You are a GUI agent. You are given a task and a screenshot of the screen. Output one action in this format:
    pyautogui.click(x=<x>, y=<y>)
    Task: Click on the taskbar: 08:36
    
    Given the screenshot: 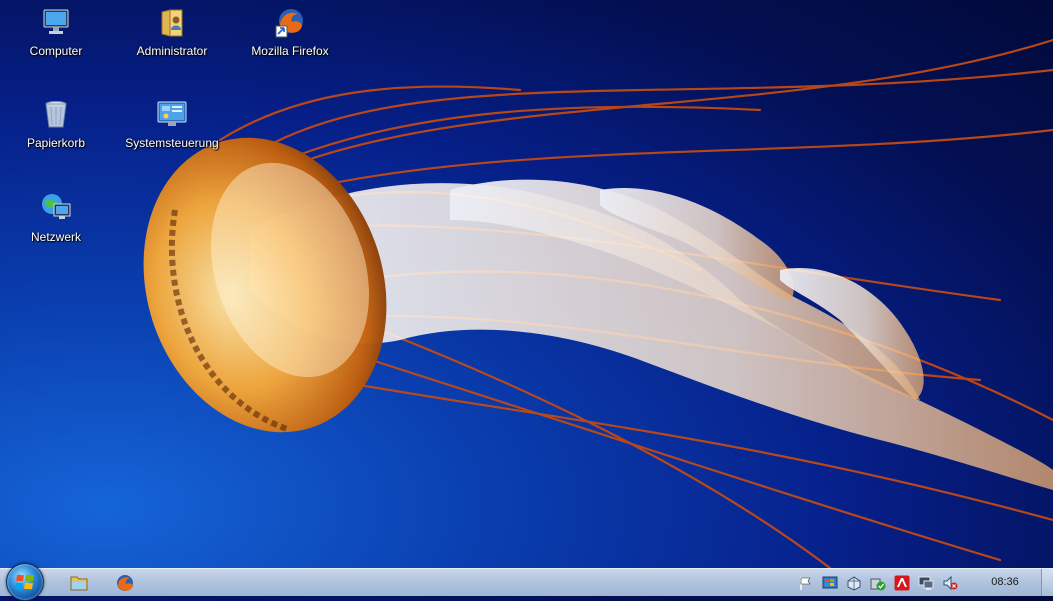 What is the action you would take?
    pyautogui.click(x=526, y=582)
    